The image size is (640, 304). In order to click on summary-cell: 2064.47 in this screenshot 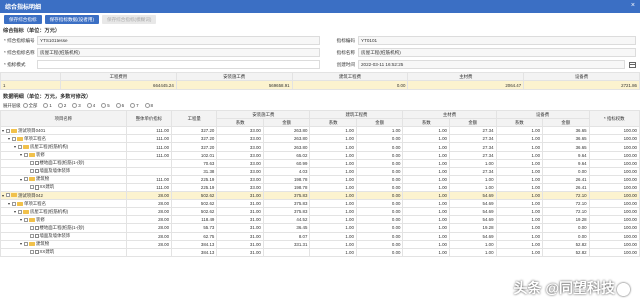, I will do `click(466, 85)`.